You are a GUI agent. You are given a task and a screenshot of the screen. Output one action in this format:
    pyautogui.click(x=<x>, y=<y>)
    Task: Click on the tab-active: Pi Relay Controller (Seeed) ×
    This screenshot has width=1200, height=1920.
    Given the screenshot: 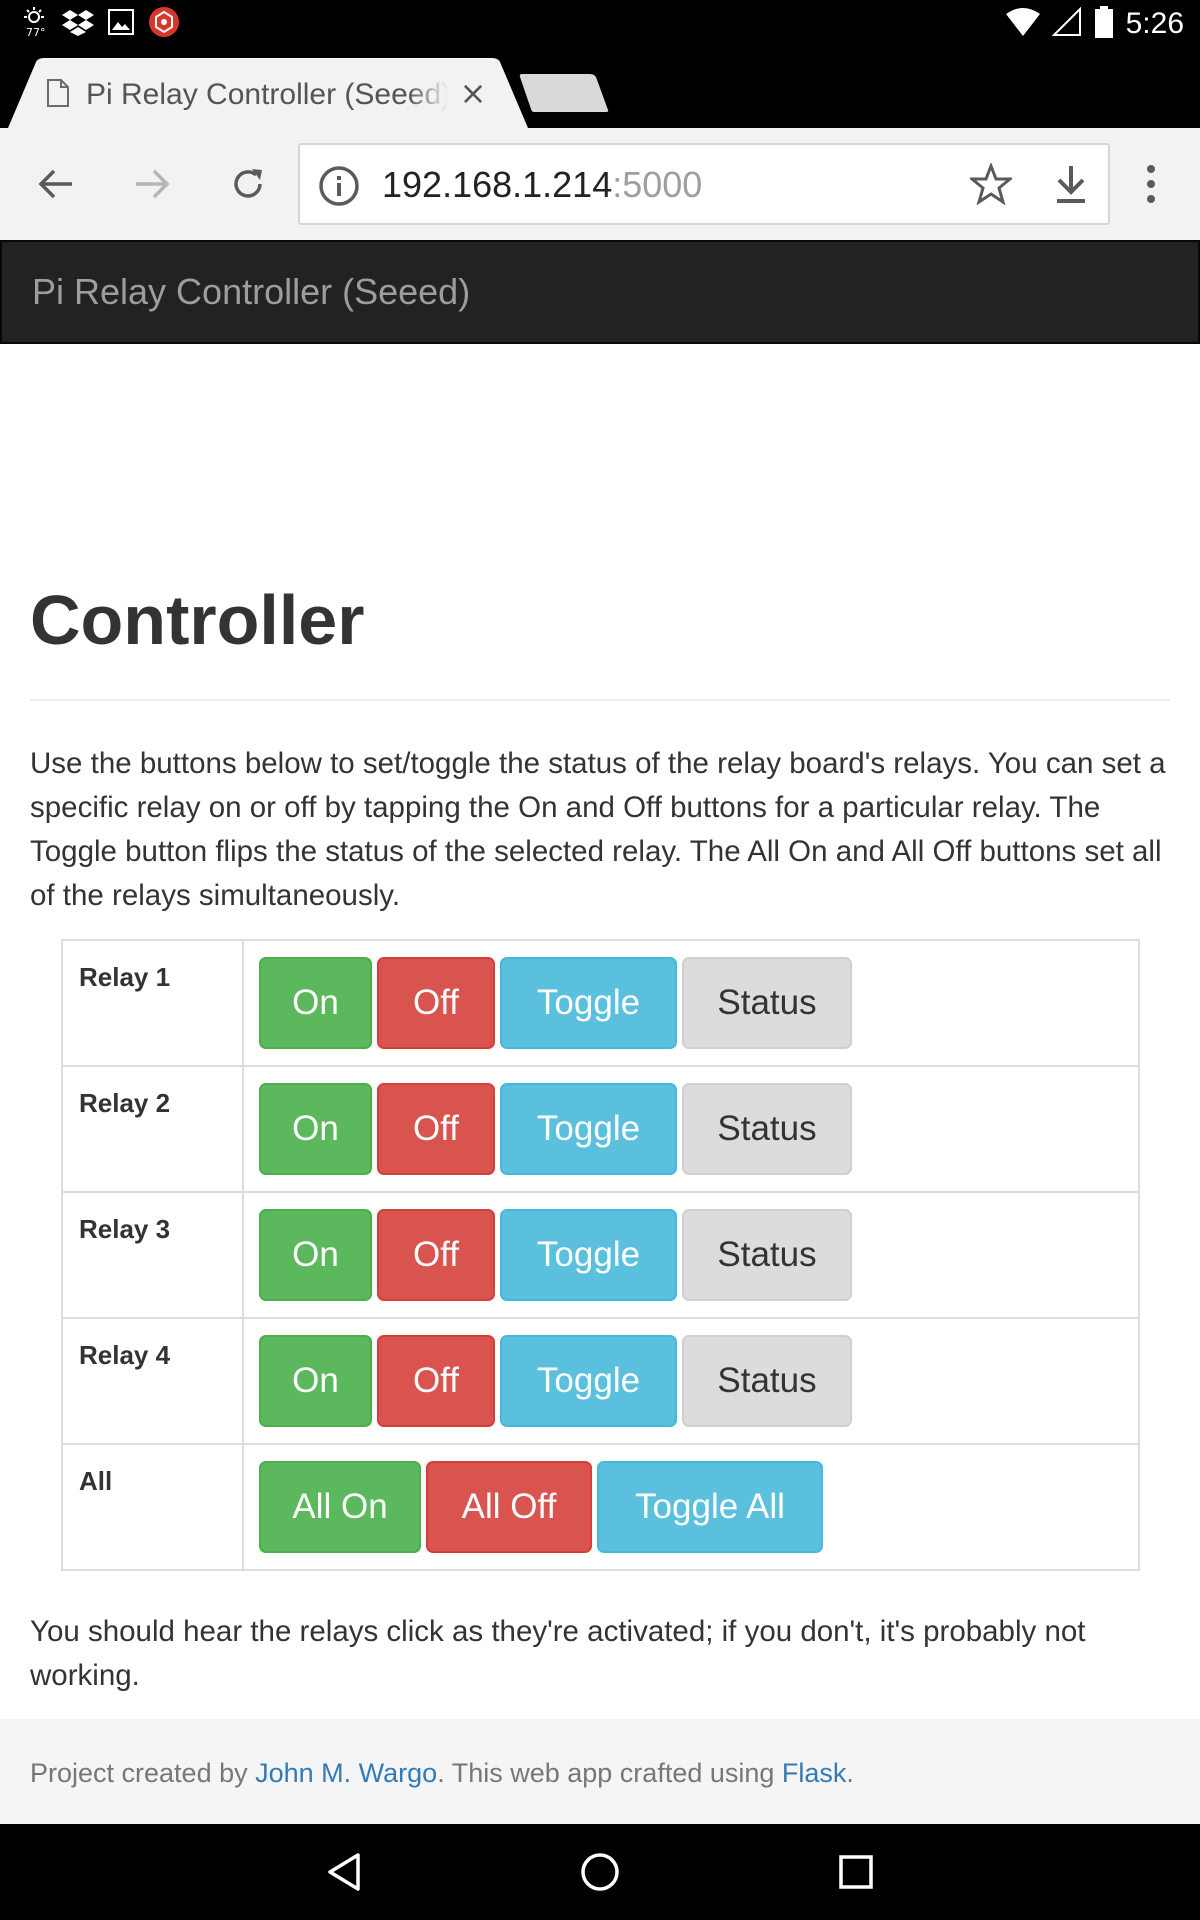 What is the action you would take?
    pyautogui.click(x=268, y=93)
    